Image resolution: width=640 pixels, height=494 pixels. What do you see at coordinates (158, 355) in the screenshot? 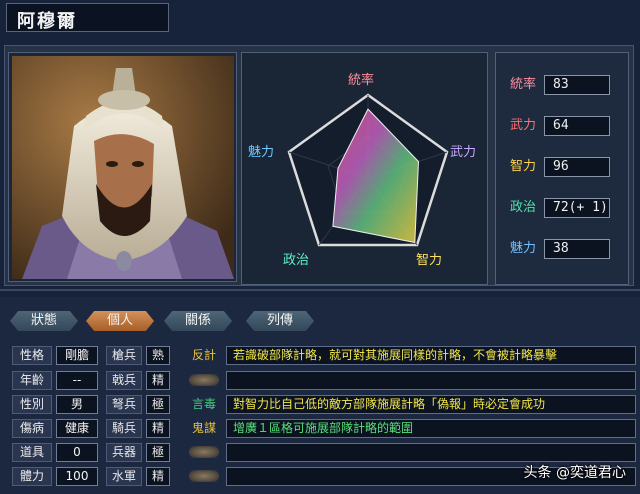
I see `troop-grade-spear: 熟` at bounding box center [158, 355].